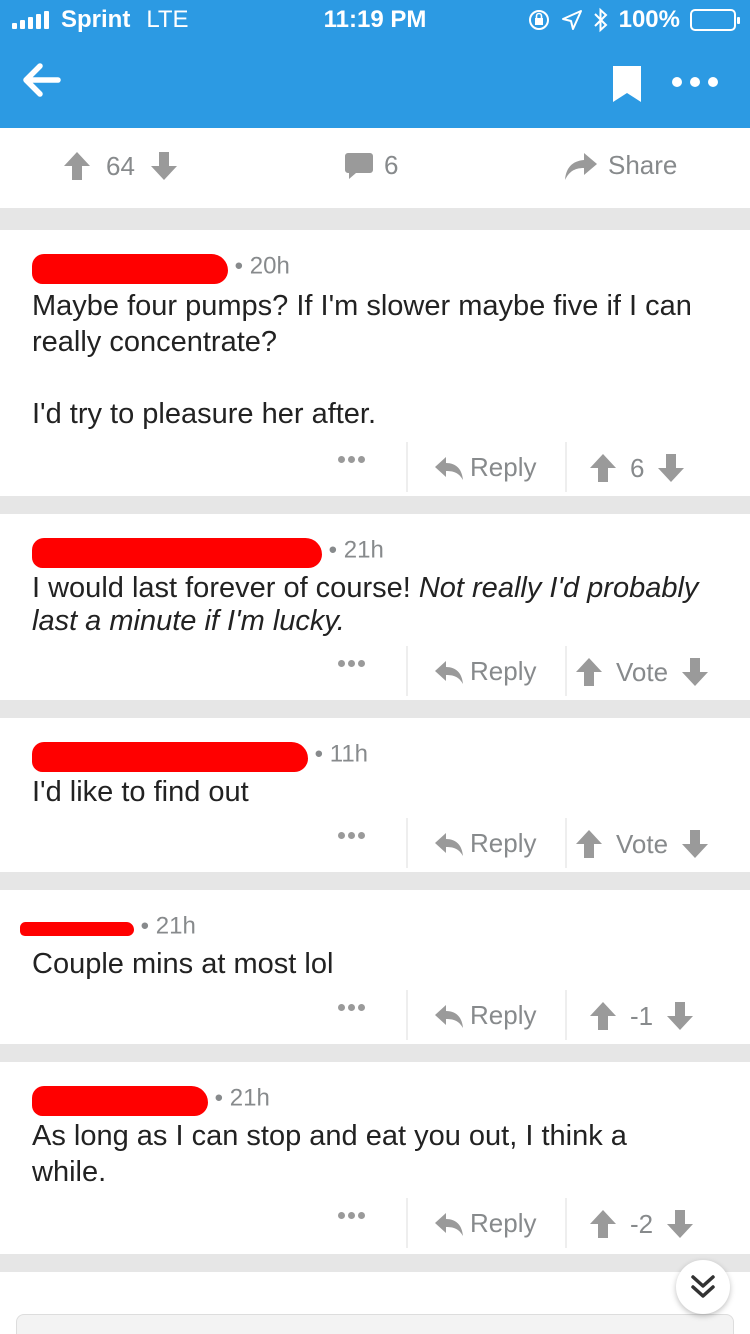  I want to click on scroll-next-comment-button, so click(703, 1287).